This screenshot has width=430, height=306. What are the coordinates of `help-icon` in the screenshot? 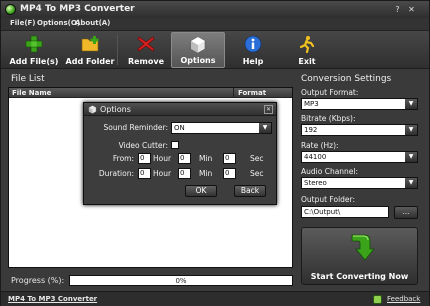 It's located at (253, 44).